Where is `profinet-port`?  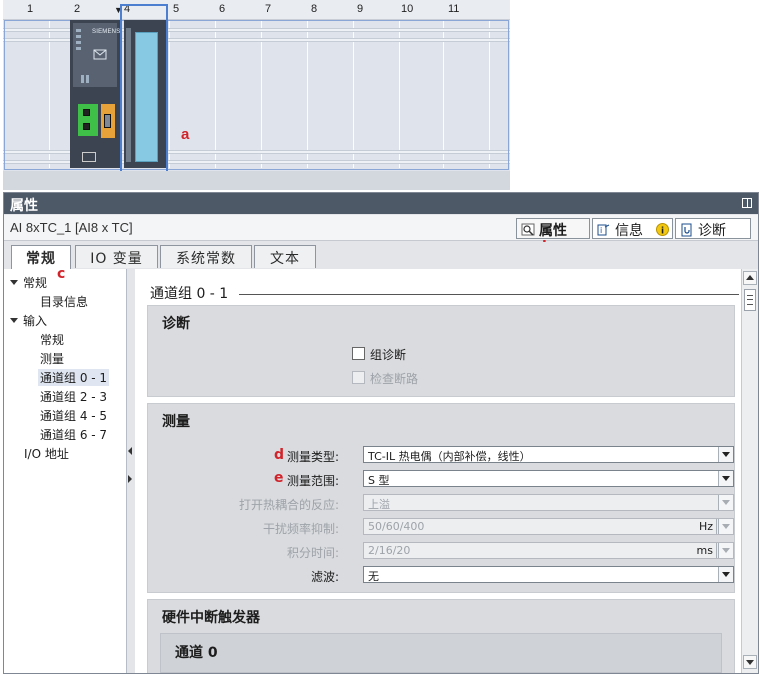
profinet-port is located at coordinates (88, 120).